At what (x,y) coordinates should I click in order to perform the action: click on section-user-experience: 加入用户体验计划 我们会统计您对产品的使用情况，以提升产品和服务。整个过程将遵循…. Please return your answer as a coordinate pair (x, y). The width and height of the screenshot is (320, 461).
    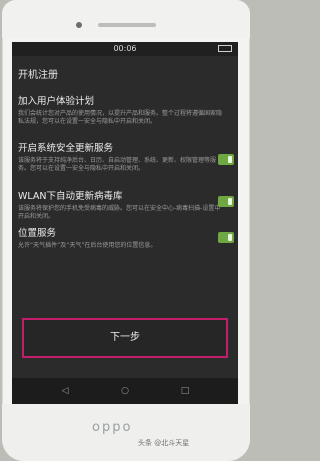
    Looking at the image, I should click on (120, 111).